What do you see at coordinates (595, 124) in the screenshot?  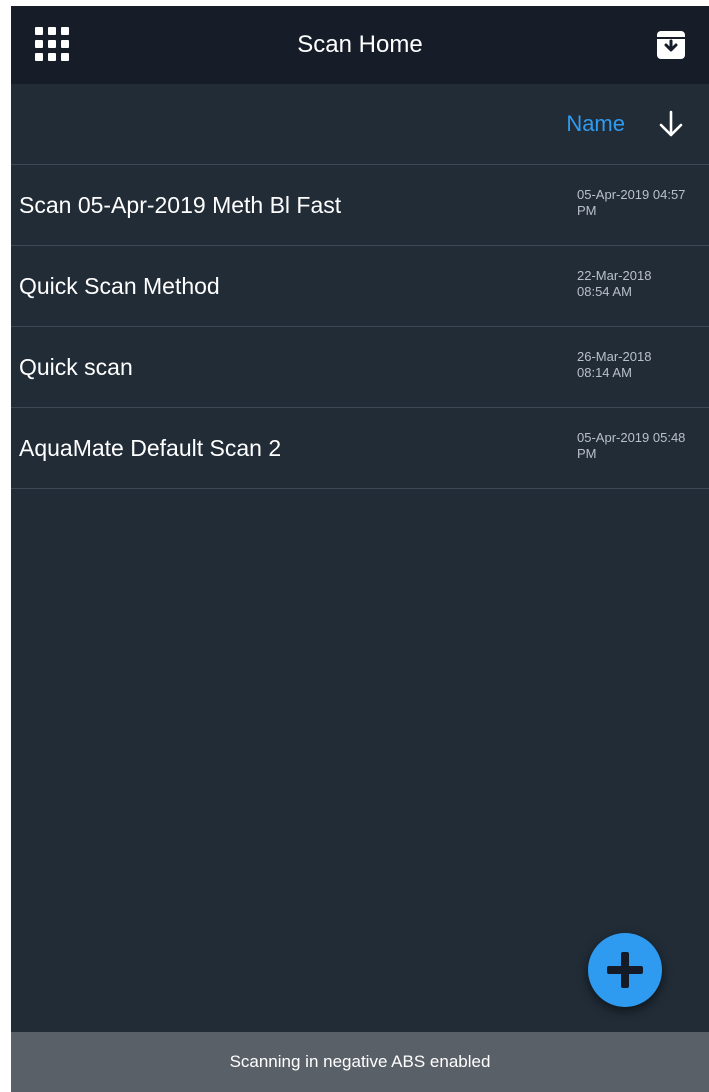 I see `sort-by-name-button: Name` at bounding box center [595, 124].